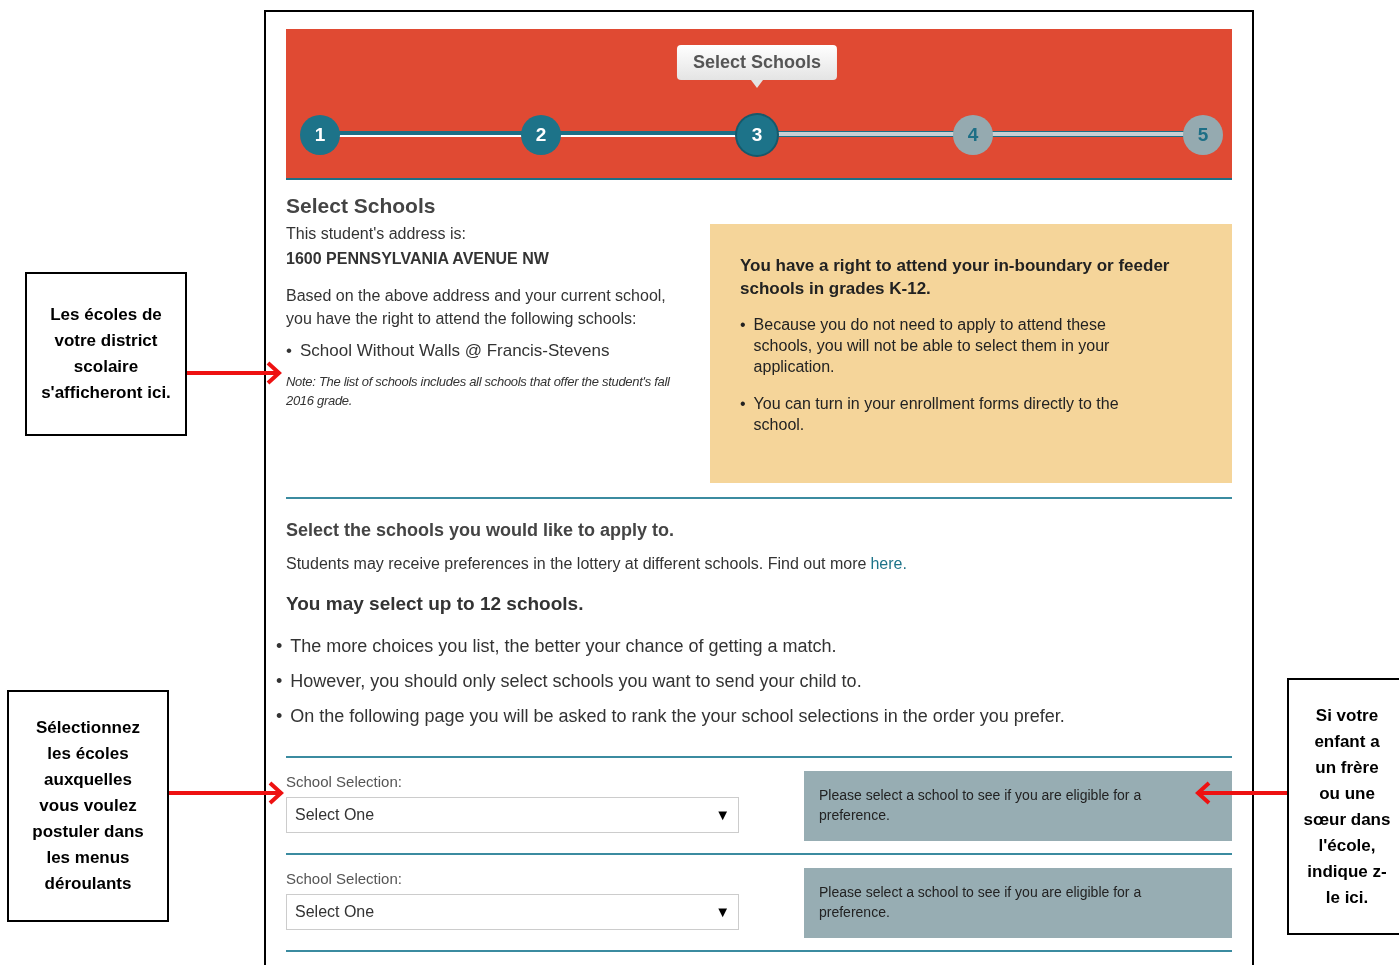 The width and height of the screenshot is (1399, 965). I want to click on step-tooltip: Select Schools, so click(757, 62).